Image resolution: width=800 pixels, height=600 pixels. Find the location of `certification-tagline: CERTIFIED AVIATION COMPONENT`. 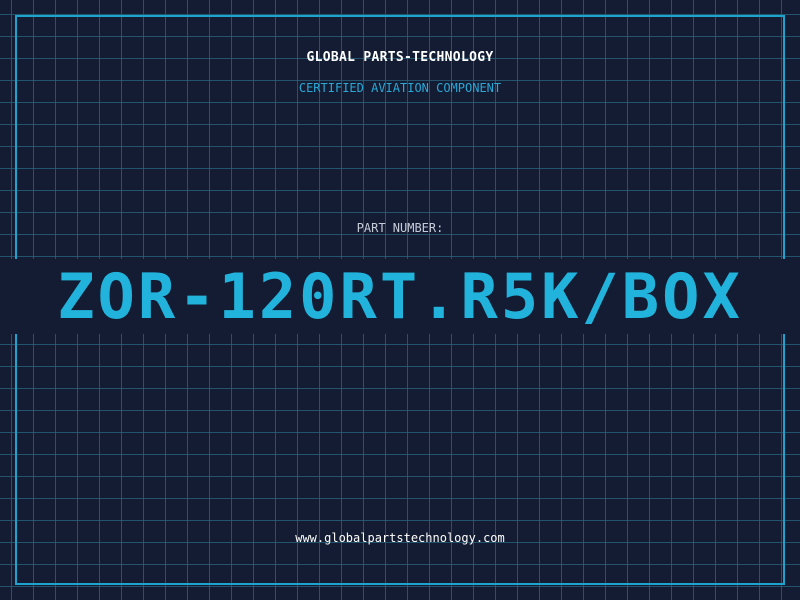

certification-tagline: CERTIFIED AVIATION COMPONENT is located at coordinates (400, 88).